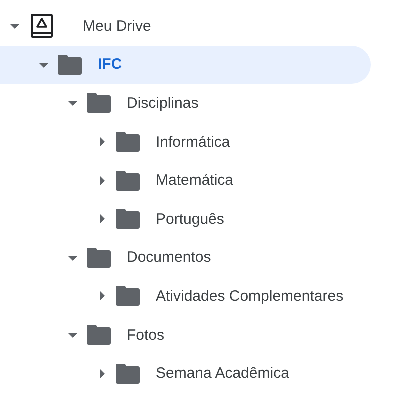 The height and width of the screenshot is (410, 400). Describe the element at coordinates (185, 26) in the screenshot. I see `tree-item: Meu Drive` at that location.